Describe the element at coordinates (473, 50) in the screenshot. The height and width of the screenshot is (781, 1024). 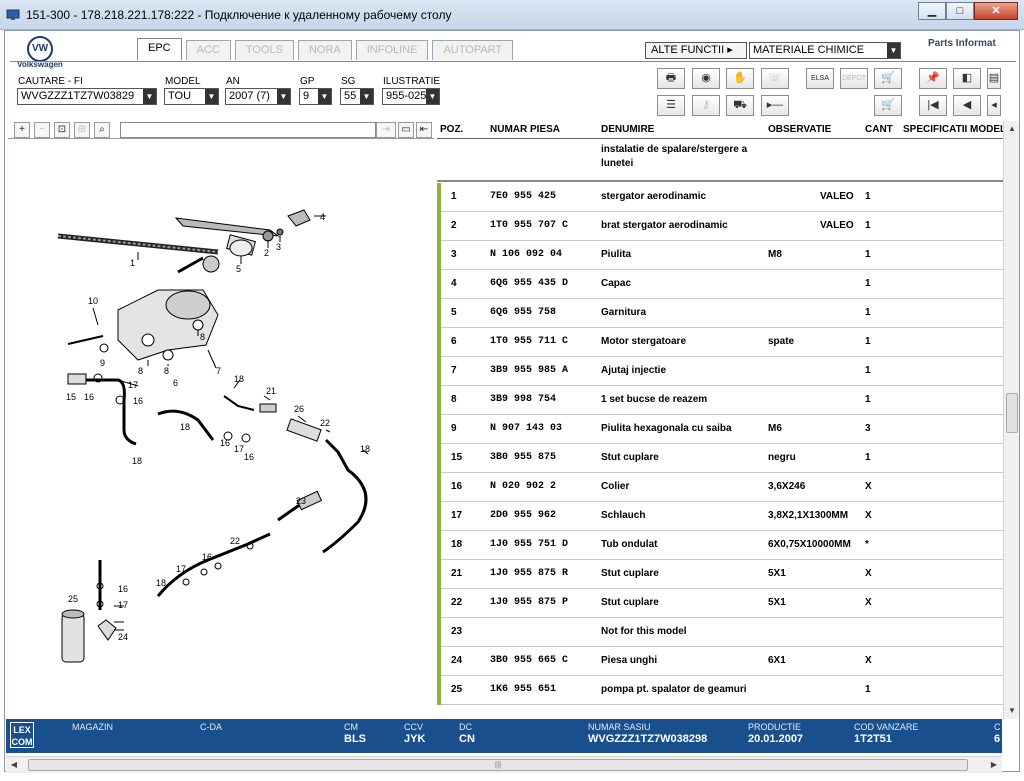
I see `tab-autopart: AUTOPART` at that location.